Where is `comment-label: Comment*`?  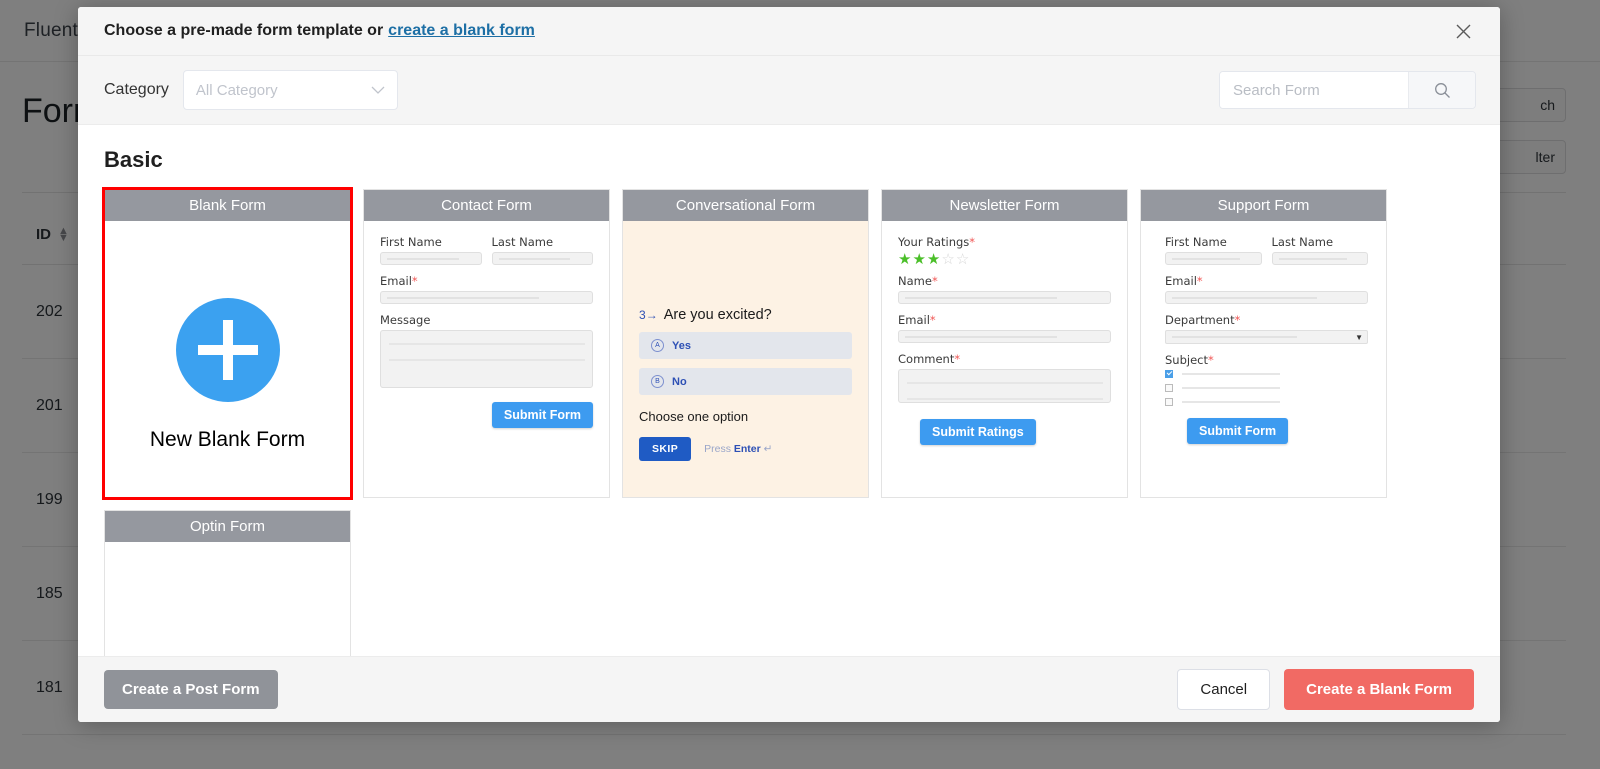 comment-label: Comment* is located at coordinates (929, 359).